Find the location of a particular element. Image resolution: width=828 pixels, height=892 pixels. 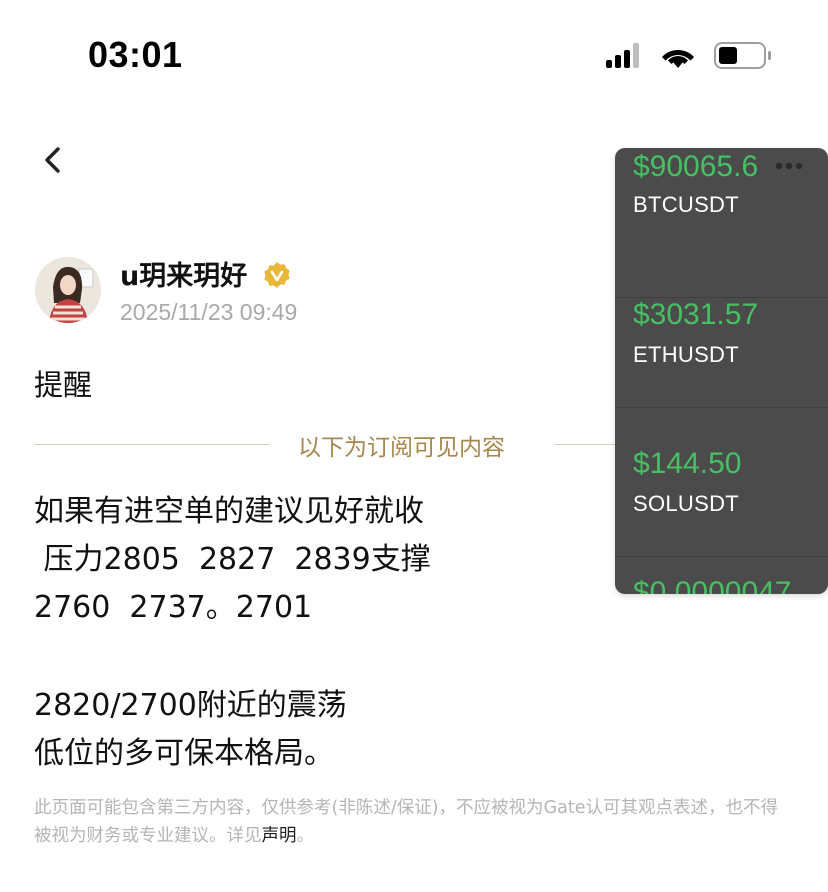

ticker-item-partial: $0.0000047 is located at coordinates (721, 575).